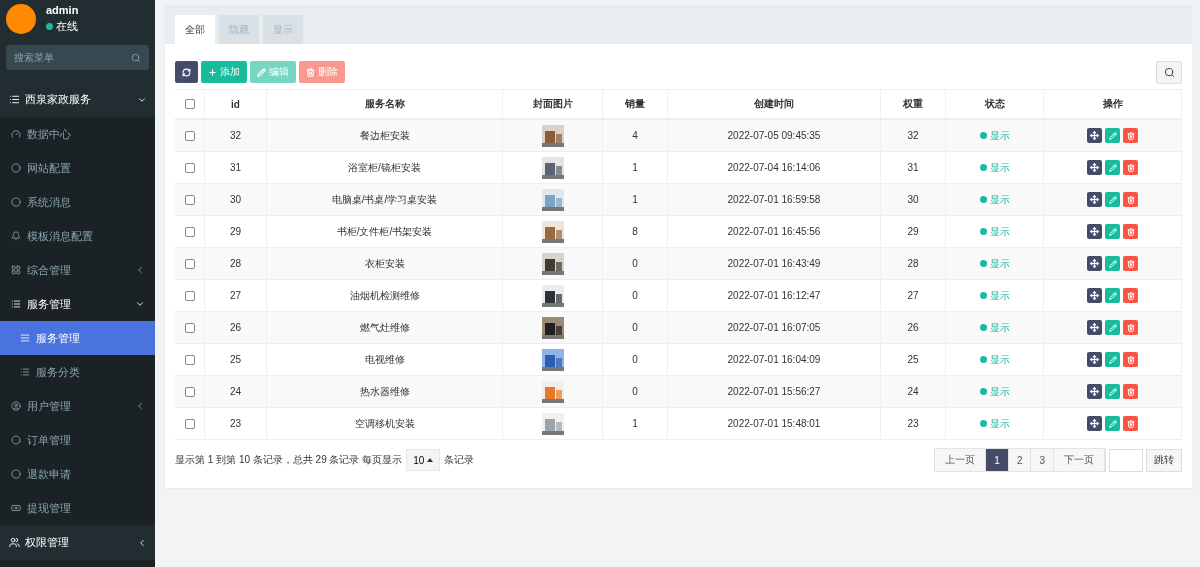 This screenshot has width=1200, height=567. I want to click on table-cell: 油烟机检测维修, so click(385, 296).